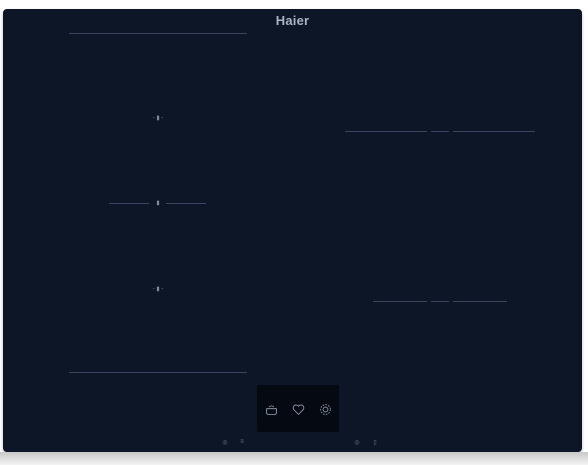 This screenshot has width=588, height=465. I want to click on brand-logo: Haier, so click(292, 20).